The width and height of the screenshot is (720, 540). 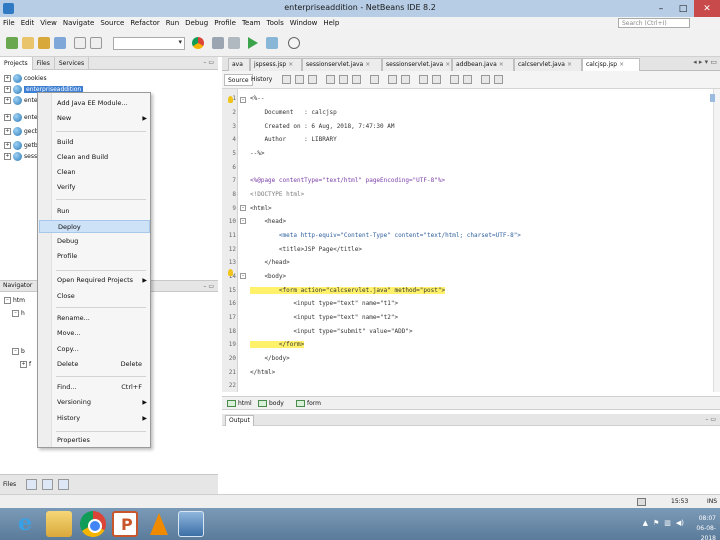 I want to click on editor-scrollbar, so click(x=716, y=240).